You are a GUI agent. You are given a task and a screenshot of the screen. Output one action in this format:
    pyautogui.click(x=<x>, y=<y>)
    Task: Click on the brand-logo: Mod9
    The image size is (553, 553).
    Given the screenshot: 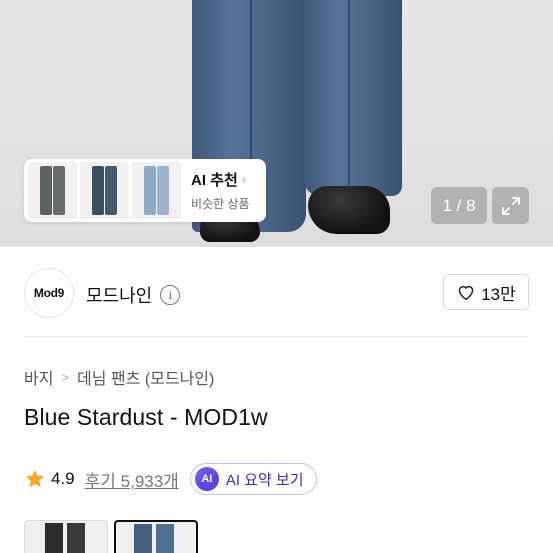 What is the action you would take?
    pyautogui.click(x=49, y=293)
    